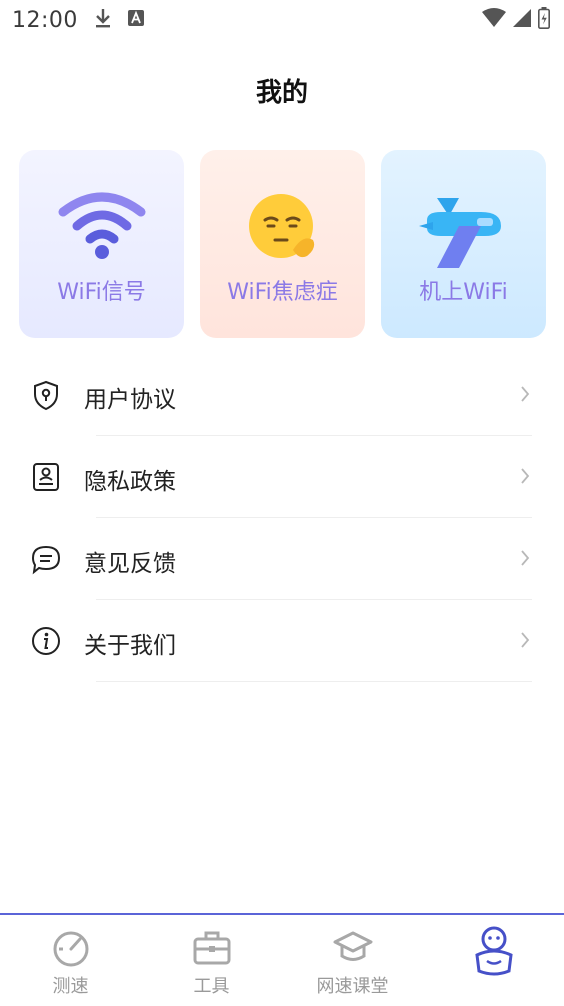 The image size is (564, 1006). What do you see at coordinates (135, 20) in the screenshot?
I see `keyboard-a-icon` at bounding box center [135, 20].